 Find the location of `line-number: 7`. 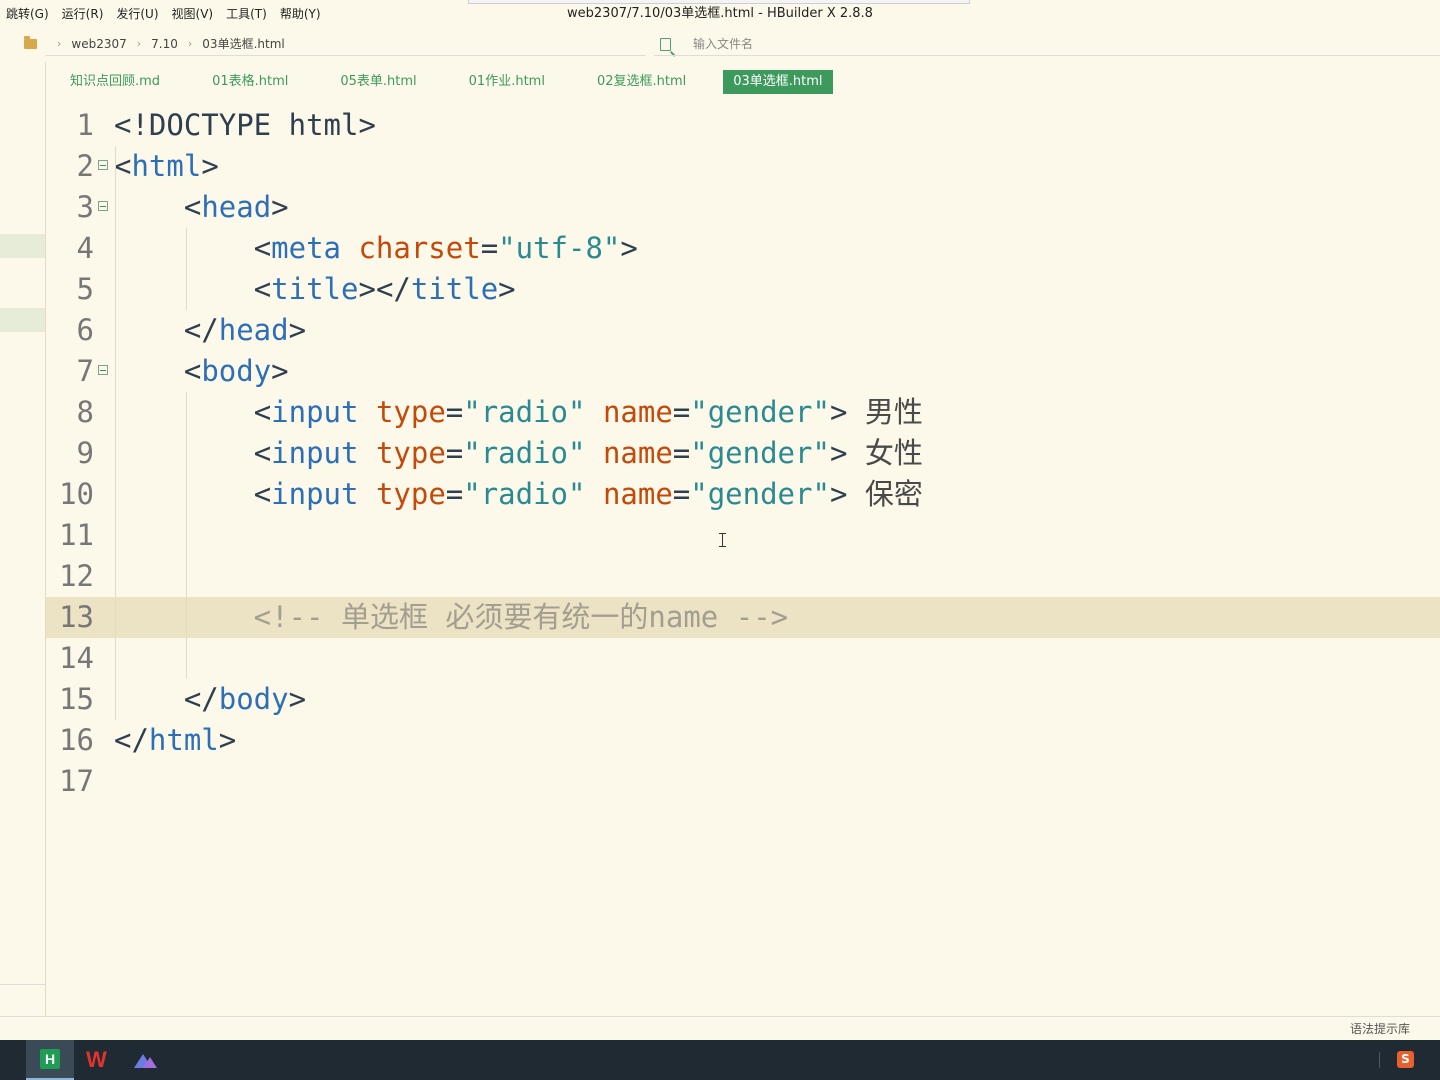

line-number: 7 is located at coordinates (70, 371).